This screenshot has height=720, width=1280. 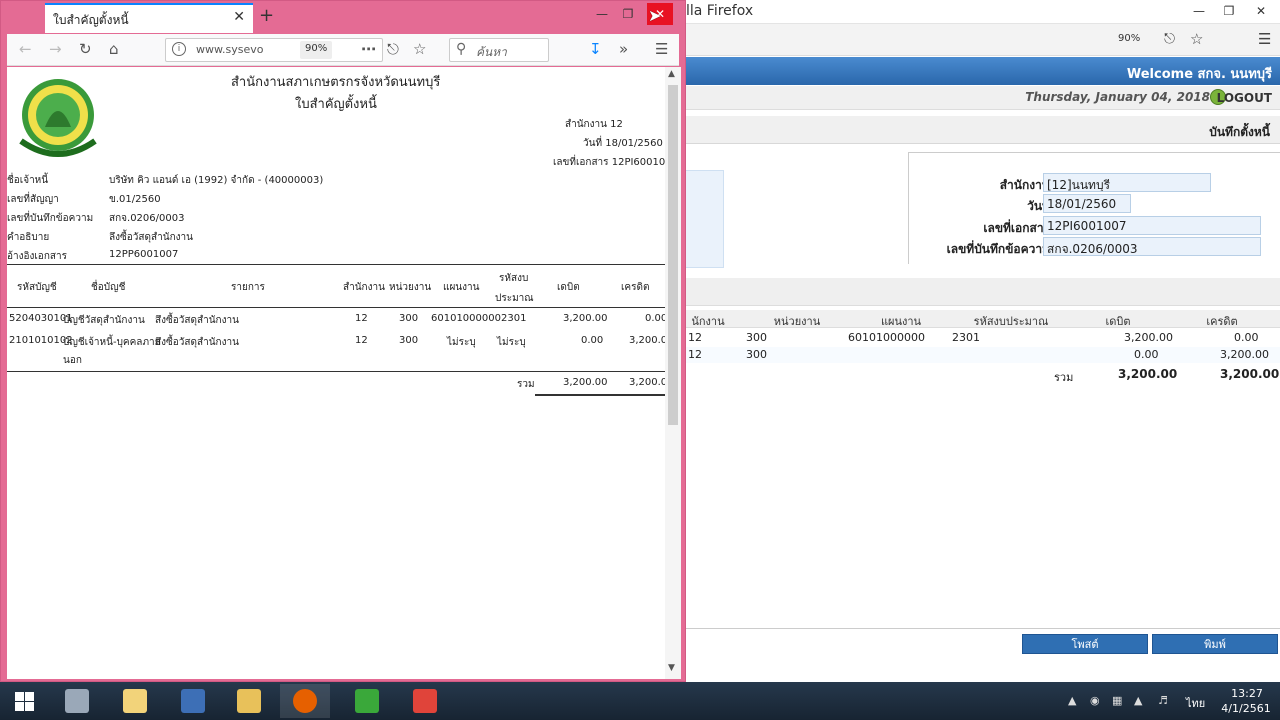 I want to click on scroll-down-icon: ▼, so click(x=671, y=668).